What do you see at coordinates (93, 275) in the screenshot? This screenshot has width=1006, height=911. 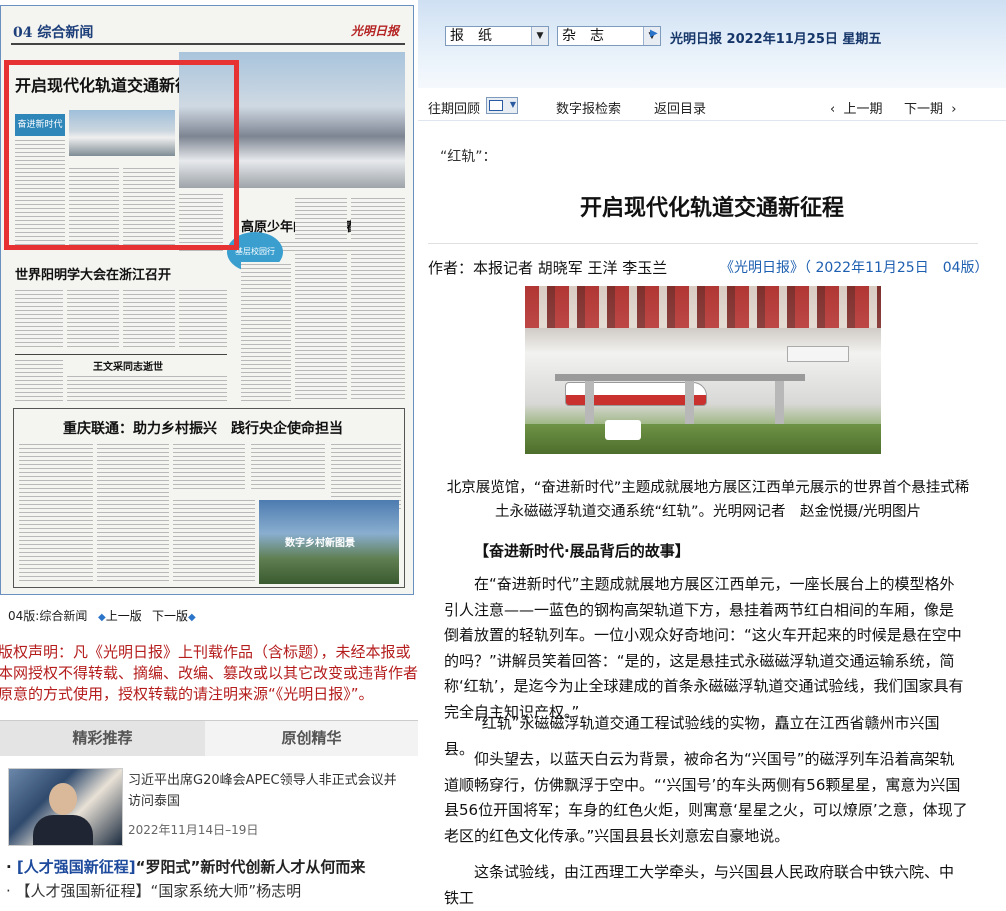 I see `newspaper-headline-2: 世界阳明学大会在浙江召开` at bounding box center [93, 275].